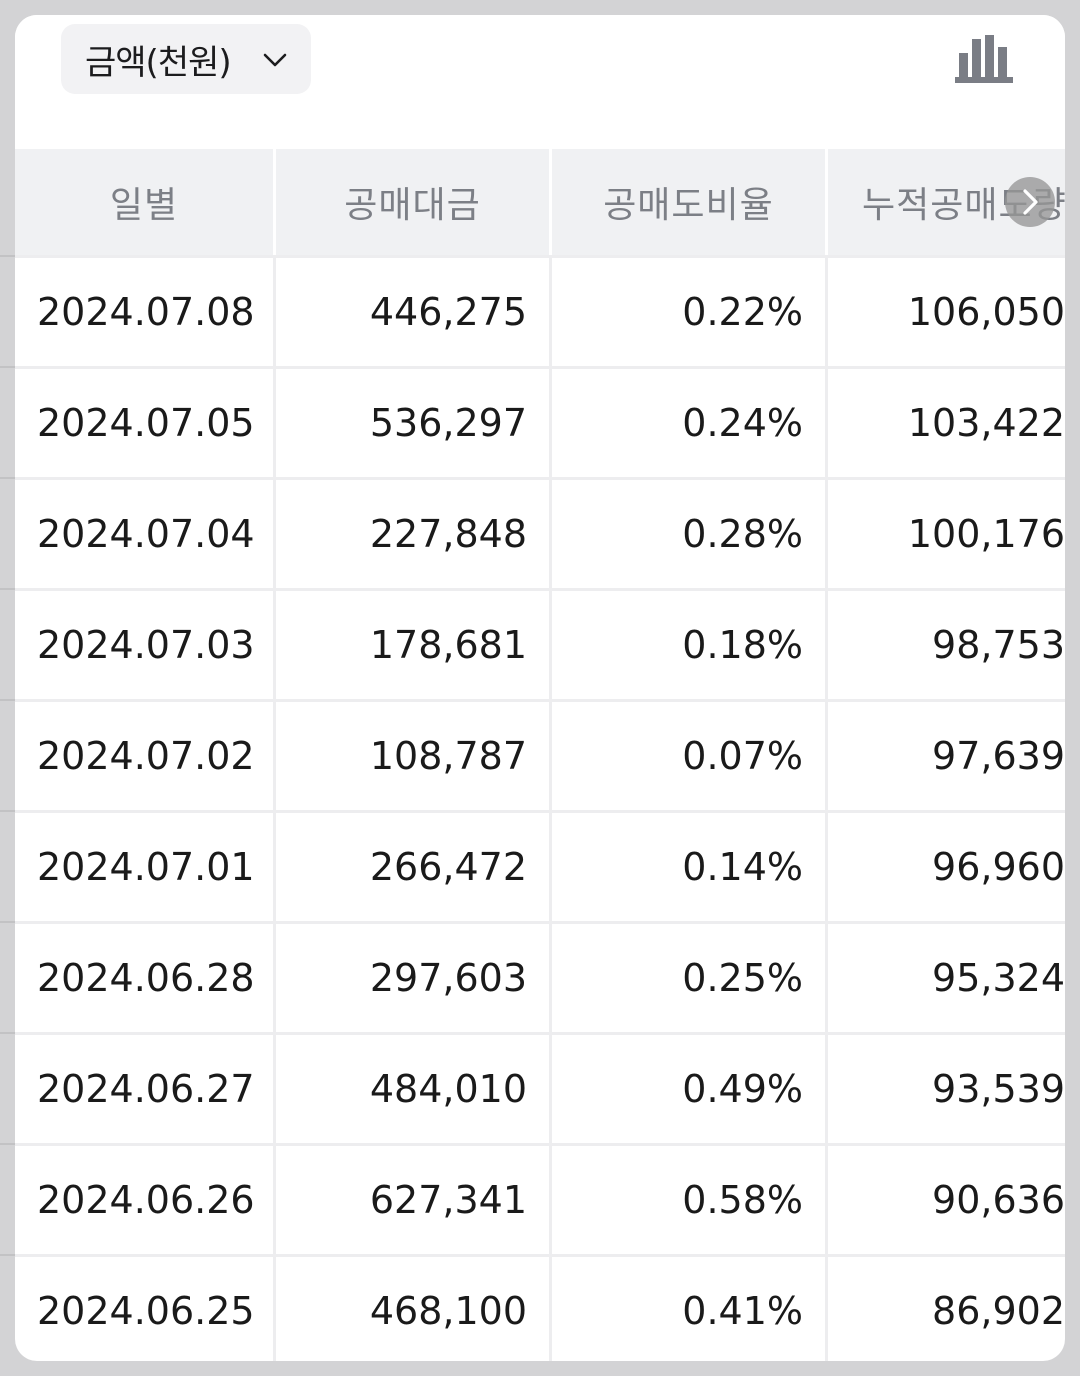  Describe the element at coordinates (448, 1311) in the screenshot. I see `cell-short-amount: 468,100` at that location.